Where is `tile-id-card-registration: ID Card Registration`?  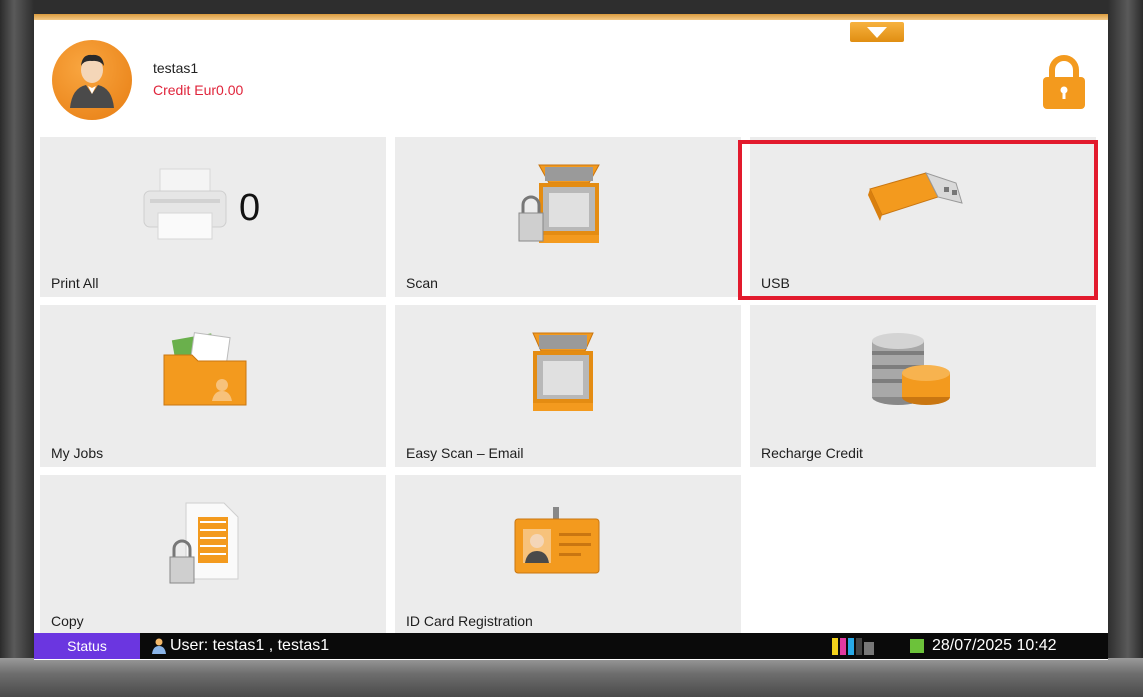
tile-id-card-registration: ID Card Registration is located at coordinates (568, 555).